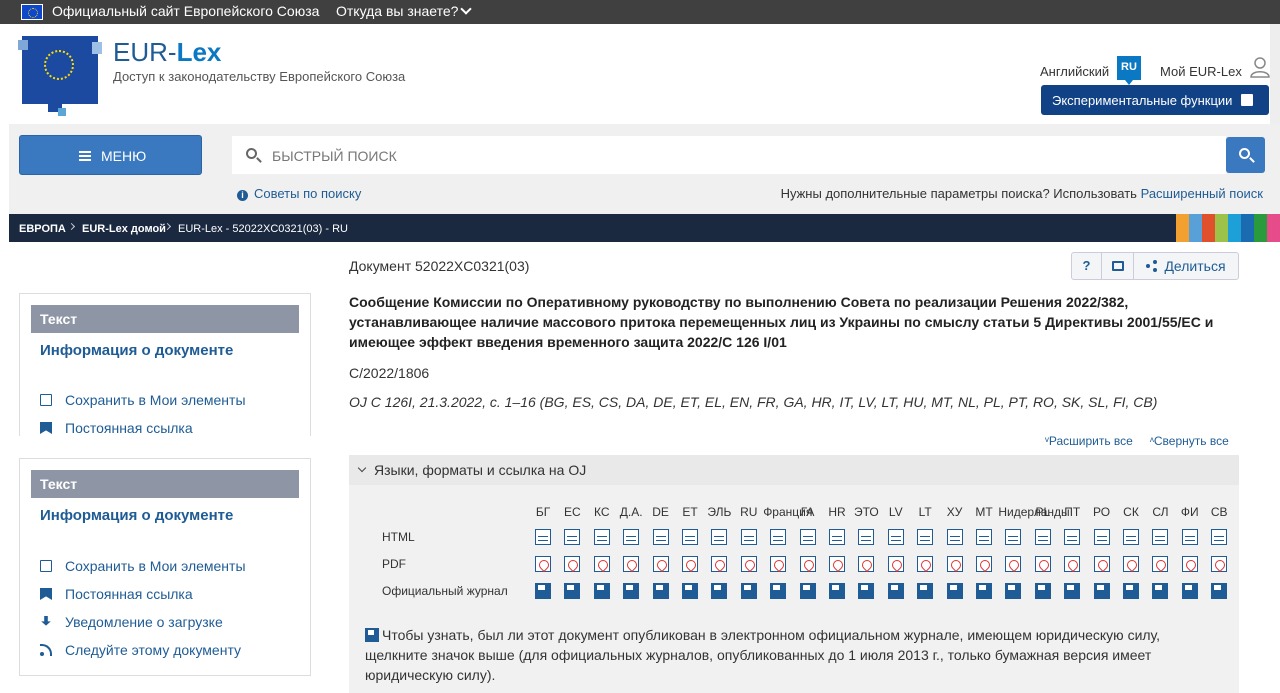 The image size is (1280, 693). Describe the element at coordinates (110, 155) in the screenshot. I see `menu-button: МЕНЮ` at that location.